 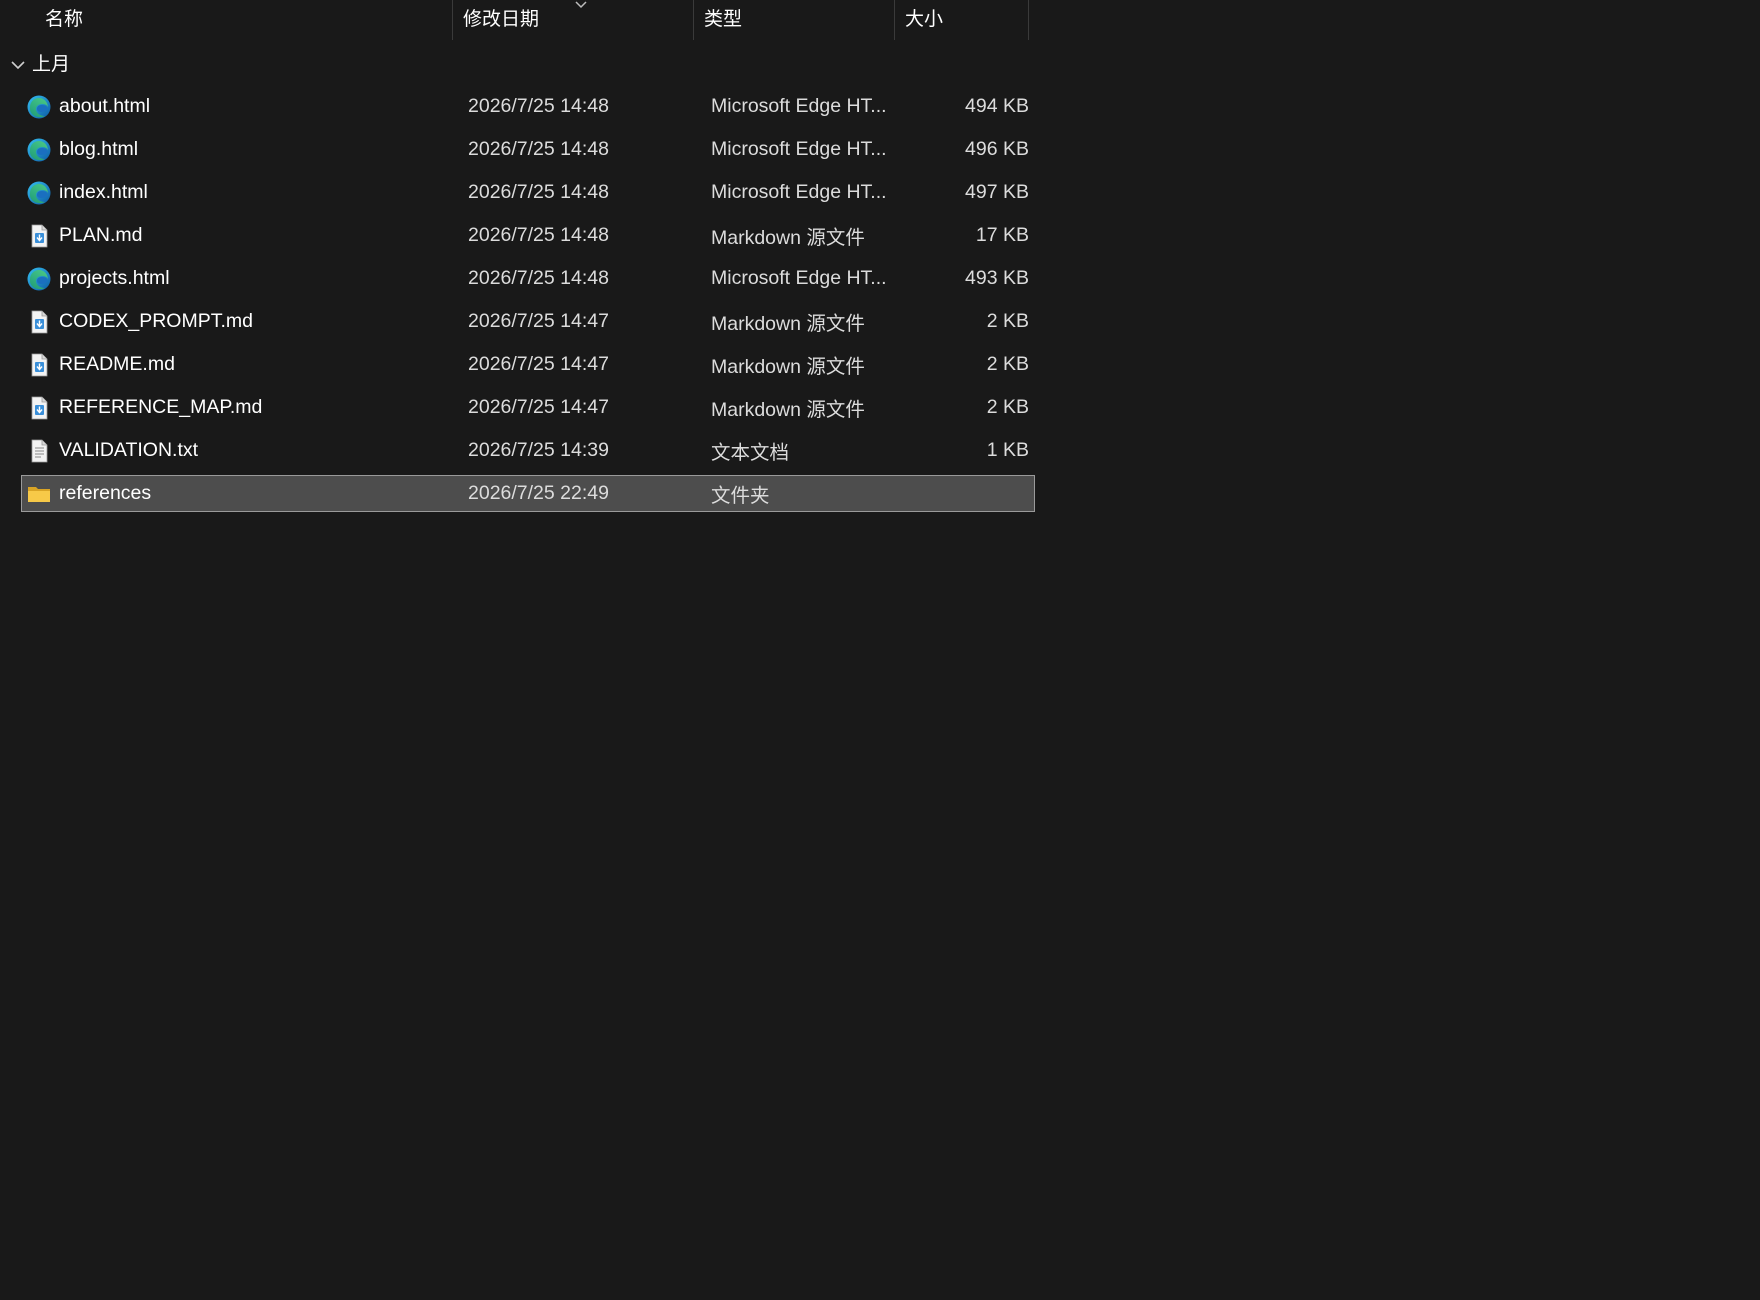 What do you see at coordinates (924, 19) in the screenshot?
I see `column-header-size-label: 大小` at bounding box center [924, 19].